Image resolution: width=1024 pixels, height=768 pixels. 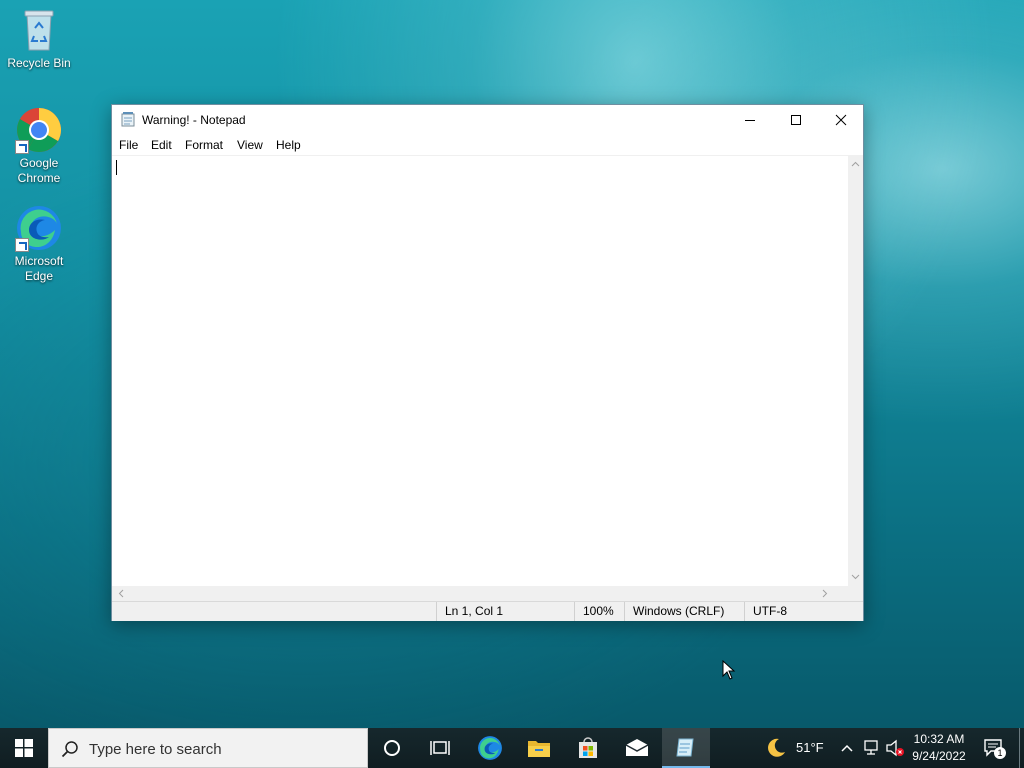 I want to click on taskbar-edge-button, so click(x=490, y=748).